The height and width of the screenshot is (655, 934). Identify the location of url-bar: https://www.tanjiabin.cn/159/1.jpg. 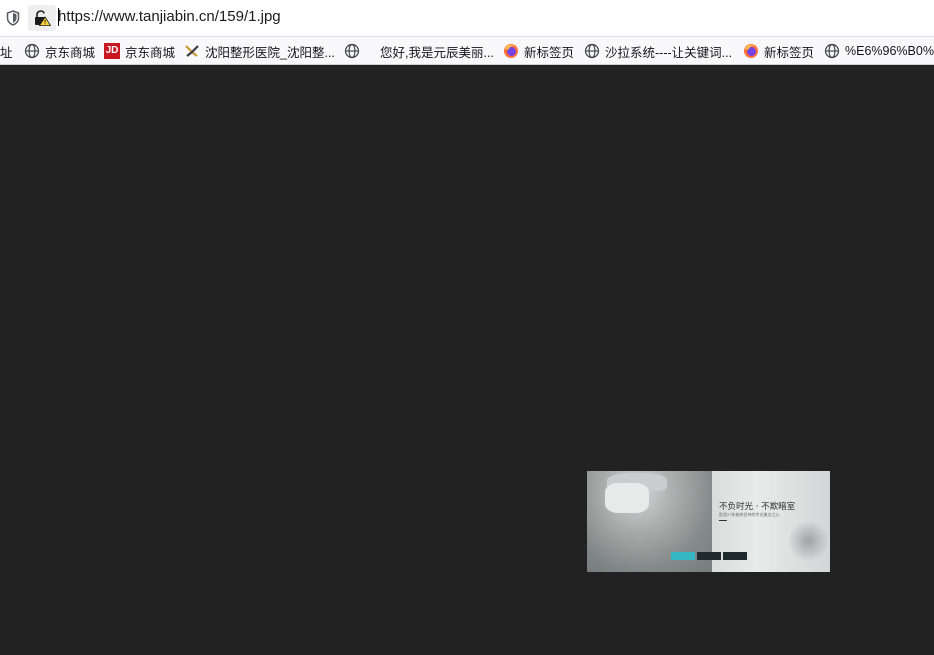
(467, 18).